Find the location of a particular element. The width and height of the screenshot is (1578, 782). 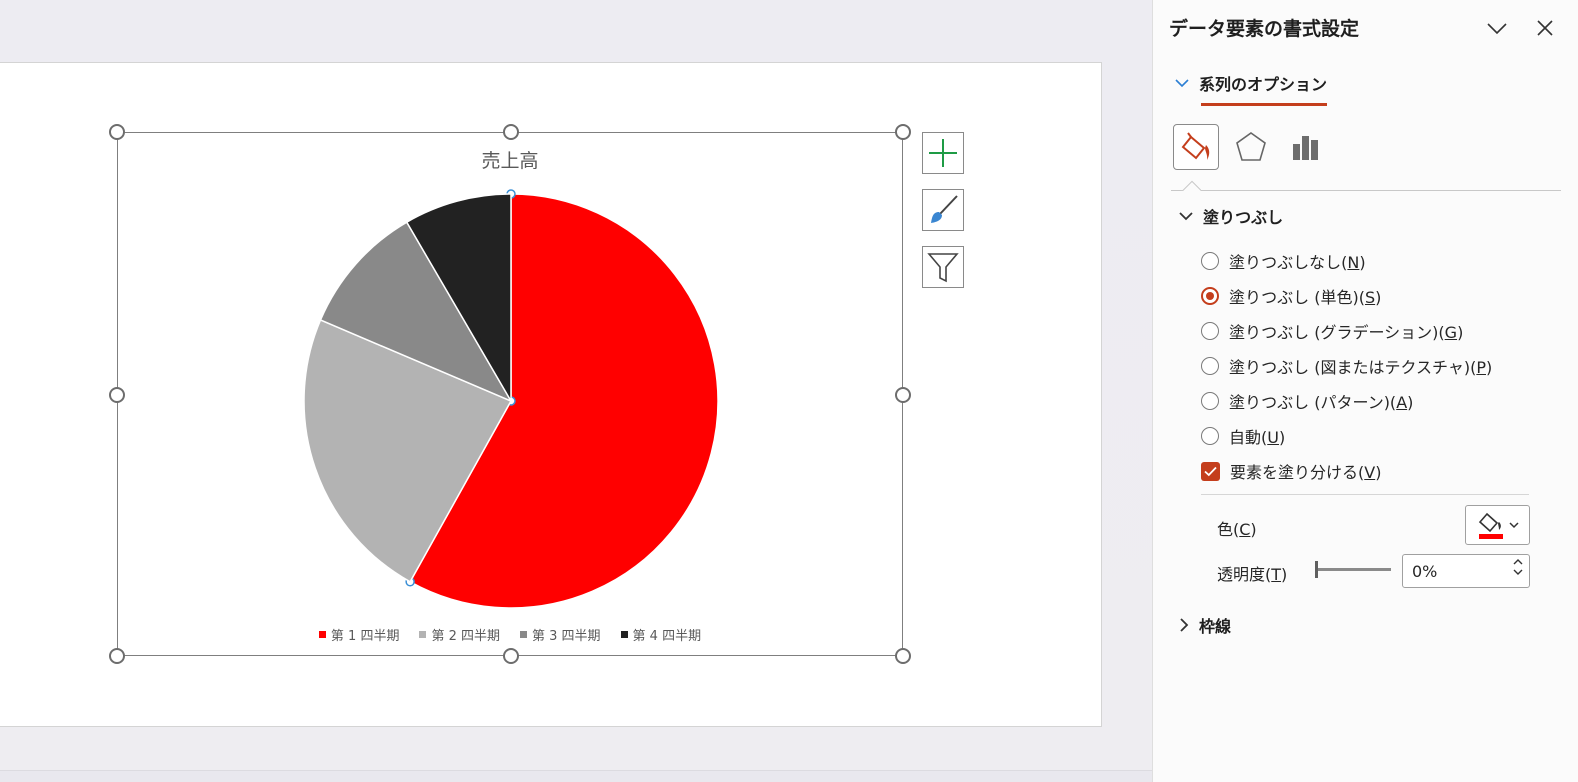

border-section-header: 枠線 is located at coordinates (1205, 625).